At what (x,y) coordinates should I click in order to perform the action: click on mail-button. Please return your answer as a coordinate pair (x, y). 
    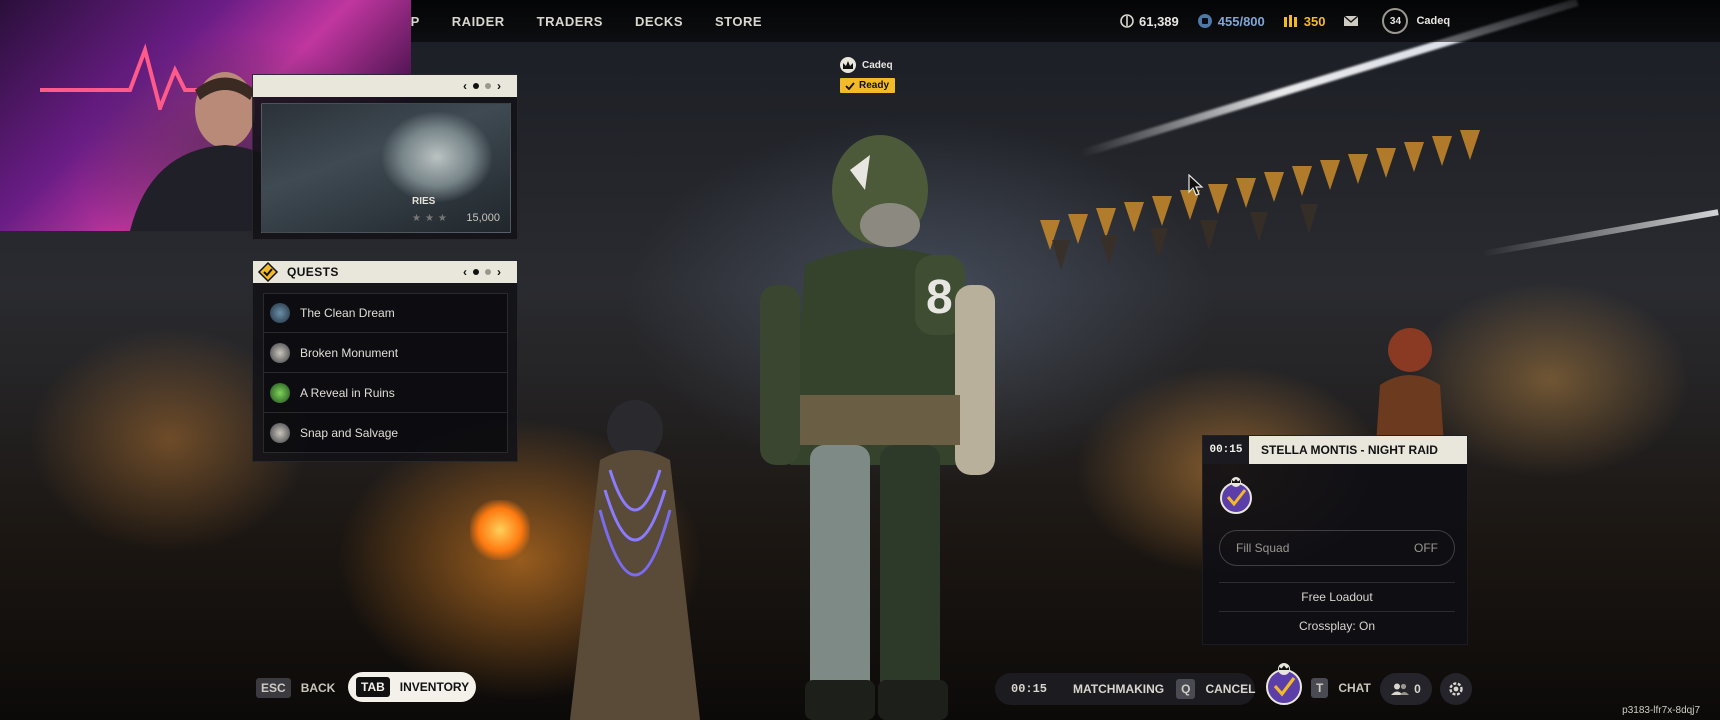
    Looking at the image, I should click on (1353, 21).